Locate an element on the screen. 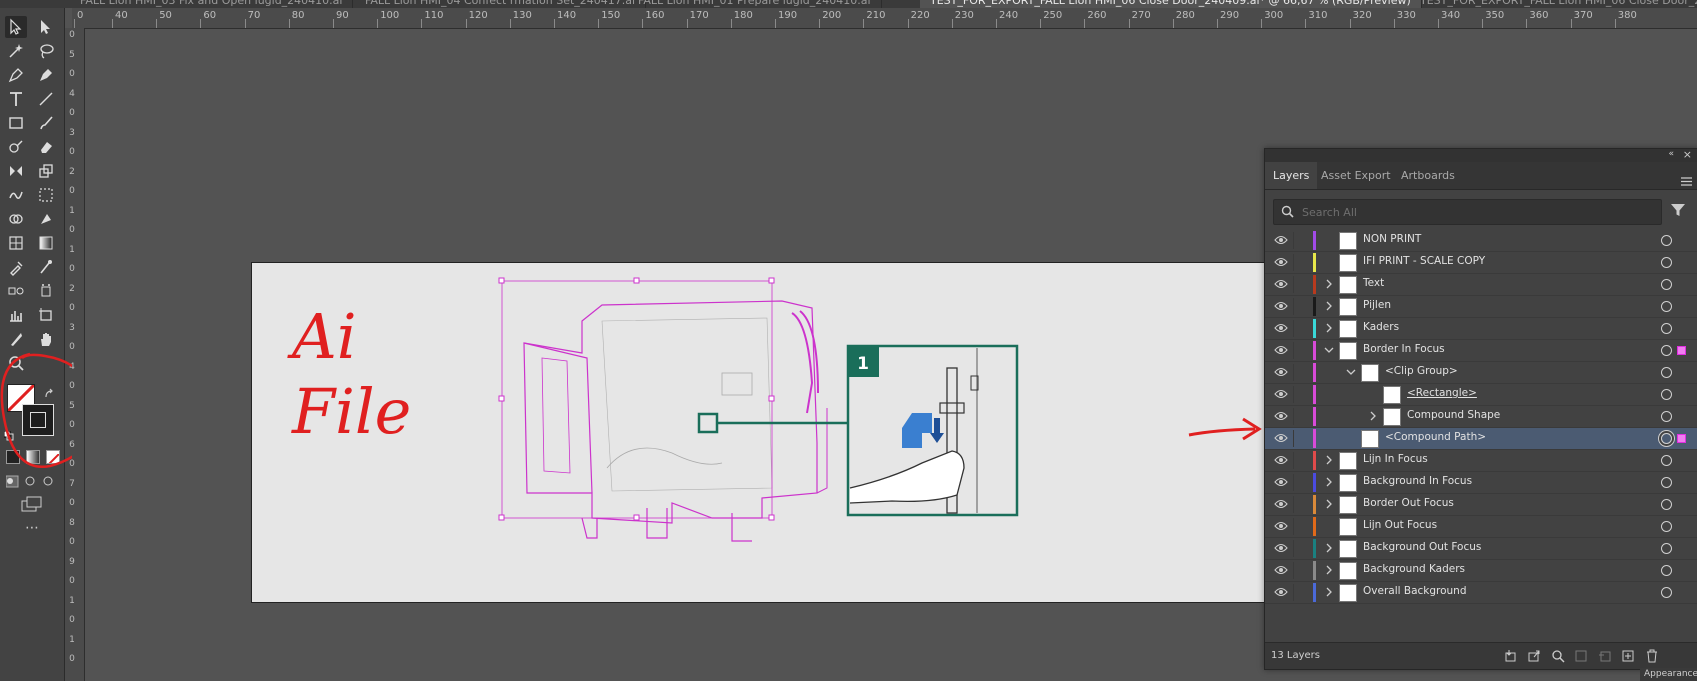  paintbrush-tool-icon is located at coordinates (46, 123).